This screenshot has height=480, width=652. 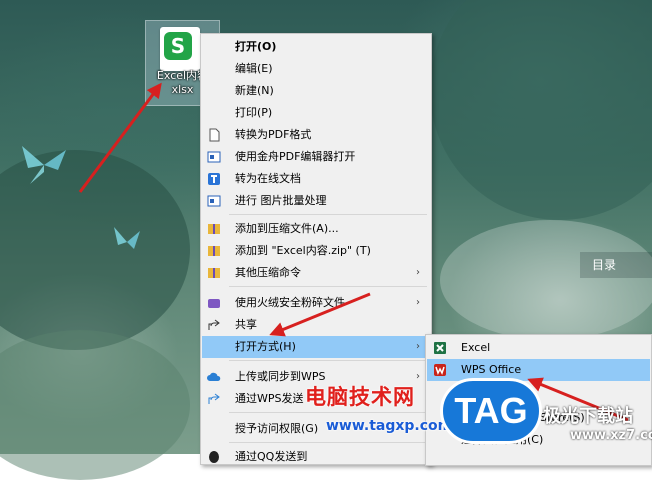 What do you see at coordinates (281, 200) in the screenshot?
I see `menu-item-label: 进行 图片批量处理` at bounding box center [281, 200].